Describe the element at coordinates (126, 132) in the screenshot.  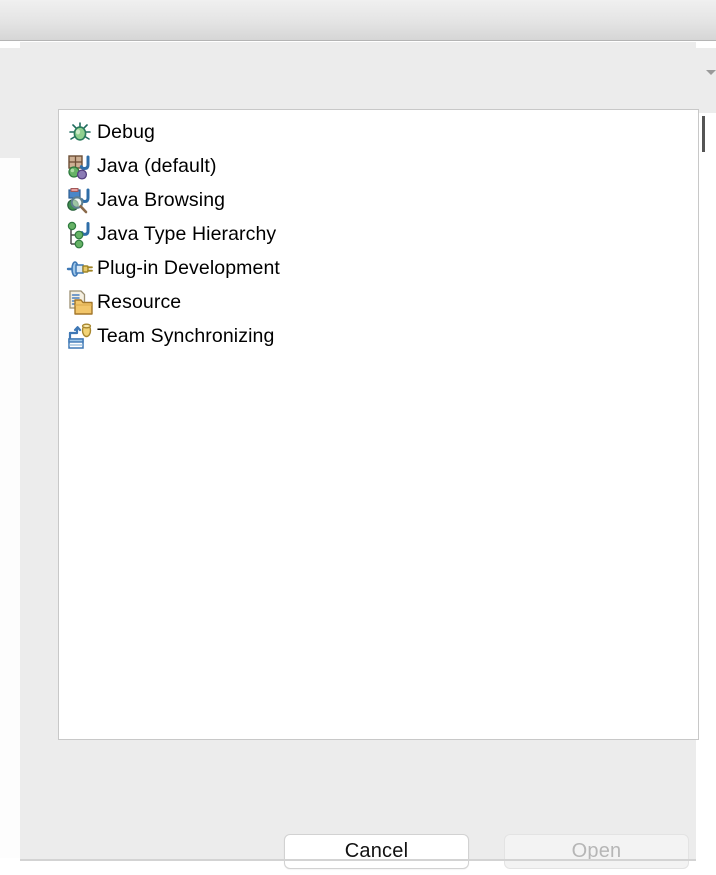
I see `list-item-label: Debug` at that location.